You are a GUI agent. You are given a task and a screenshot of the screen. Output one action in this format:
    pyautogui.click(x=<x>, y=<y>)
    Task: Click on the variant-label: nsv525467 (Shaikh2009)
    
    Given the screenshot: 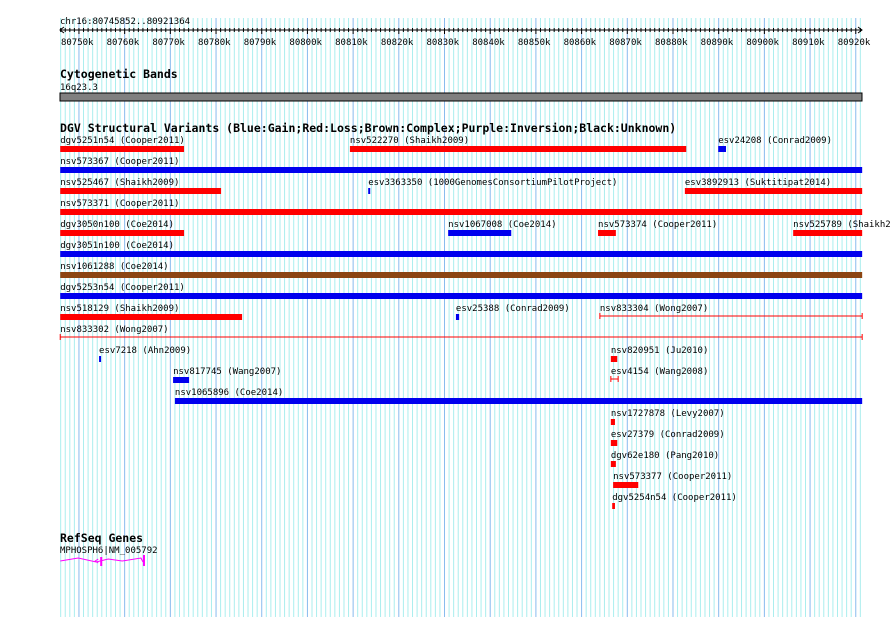 What is the action you would take?
    pyautogui.click(x=119, y=183)
    